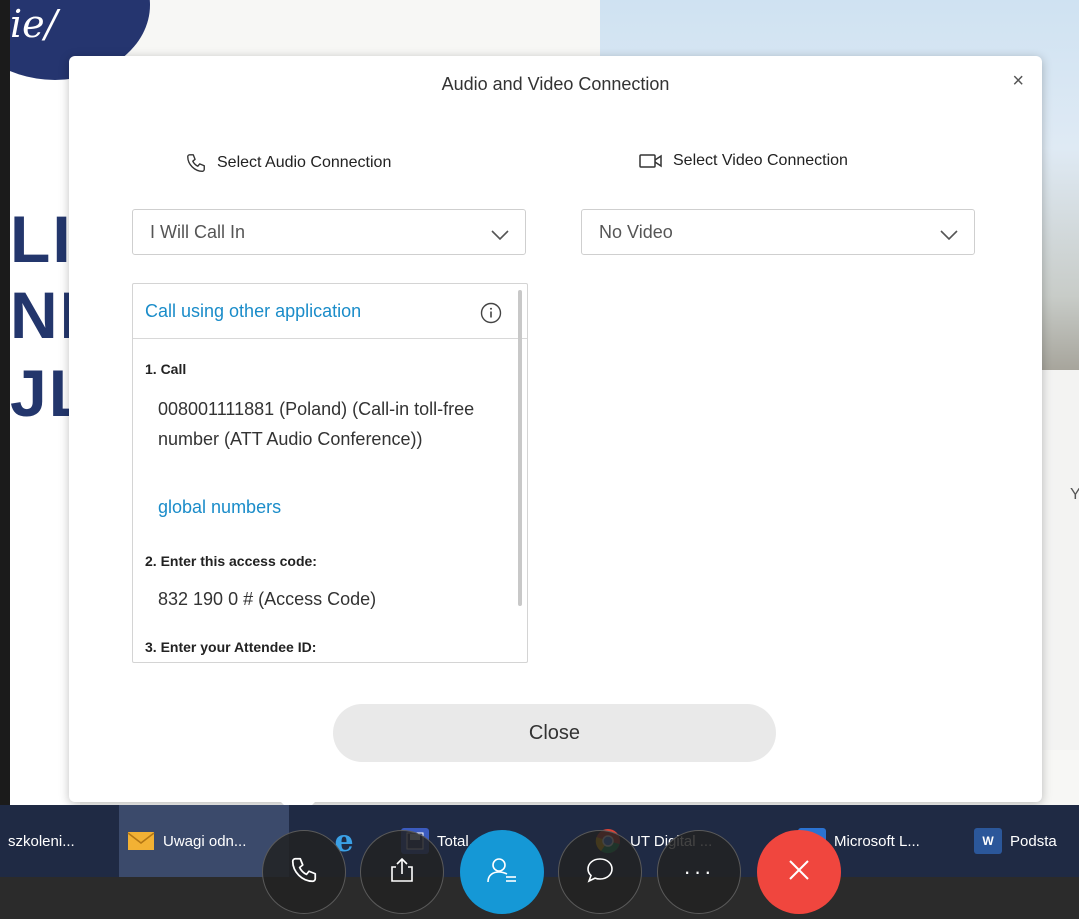  I want to click on background-text-line-1: LI, so click(41, 239).